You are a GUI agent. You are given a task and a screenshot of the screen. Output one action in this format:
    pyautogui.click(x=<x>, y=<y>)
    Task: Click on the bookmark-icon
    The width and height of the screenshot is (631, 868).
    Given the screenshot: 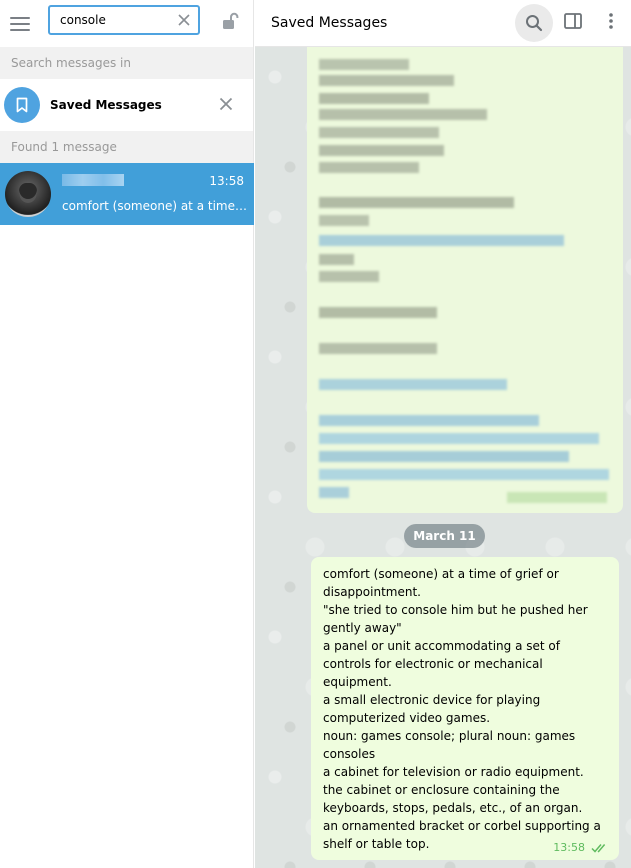 What is the action you would take?
    pyautogui.click(x=22, y=105)
    